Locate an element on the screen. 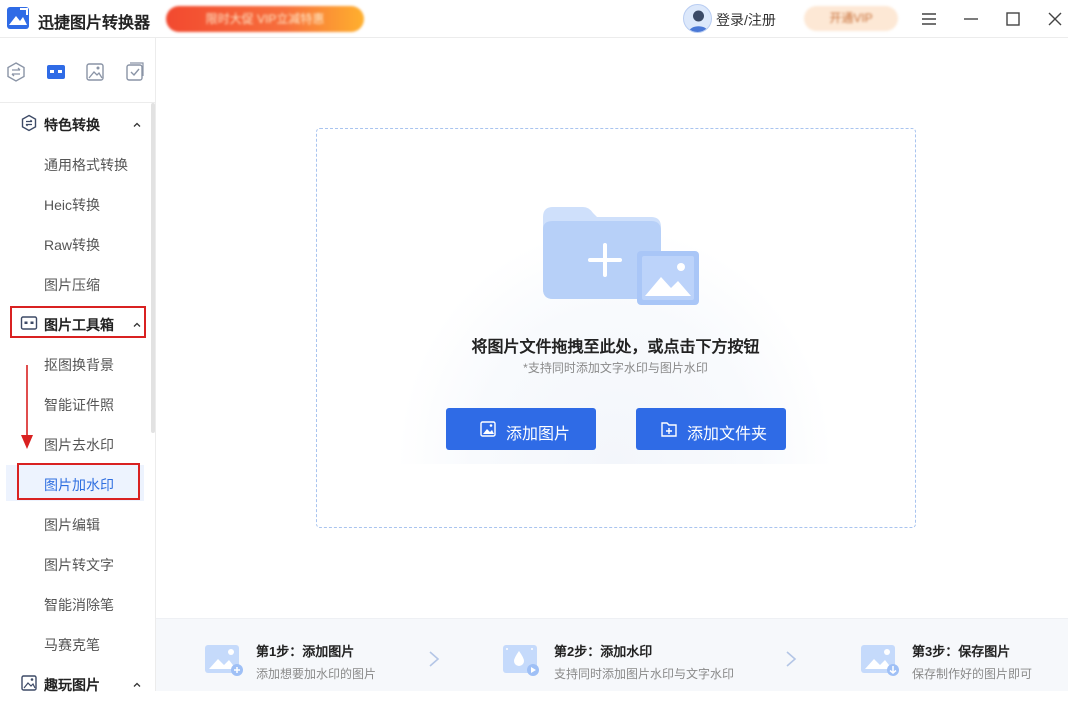  toolbox-icon is located at coordinates (56, 72).